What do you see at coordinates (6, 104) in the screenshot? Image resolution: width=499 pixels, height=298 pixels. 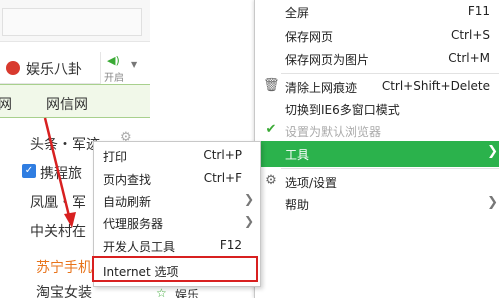 I see `net-link-1: 网` at bounding box center [6, 104].